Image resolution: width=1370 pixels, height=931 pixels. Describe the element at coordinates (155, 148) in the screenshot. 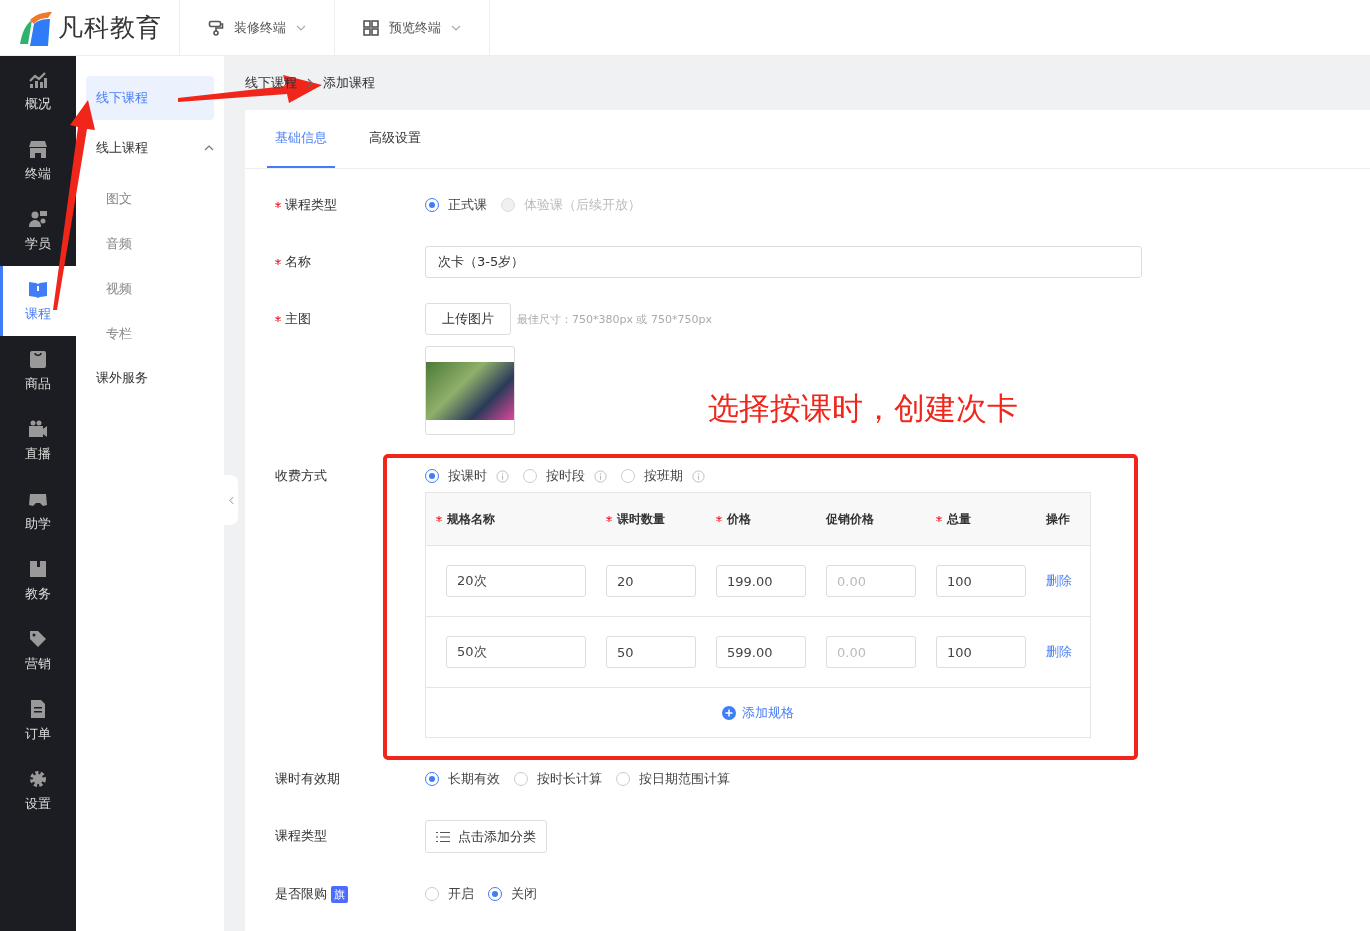

I see `submenu-item: 线上课程` at that location.